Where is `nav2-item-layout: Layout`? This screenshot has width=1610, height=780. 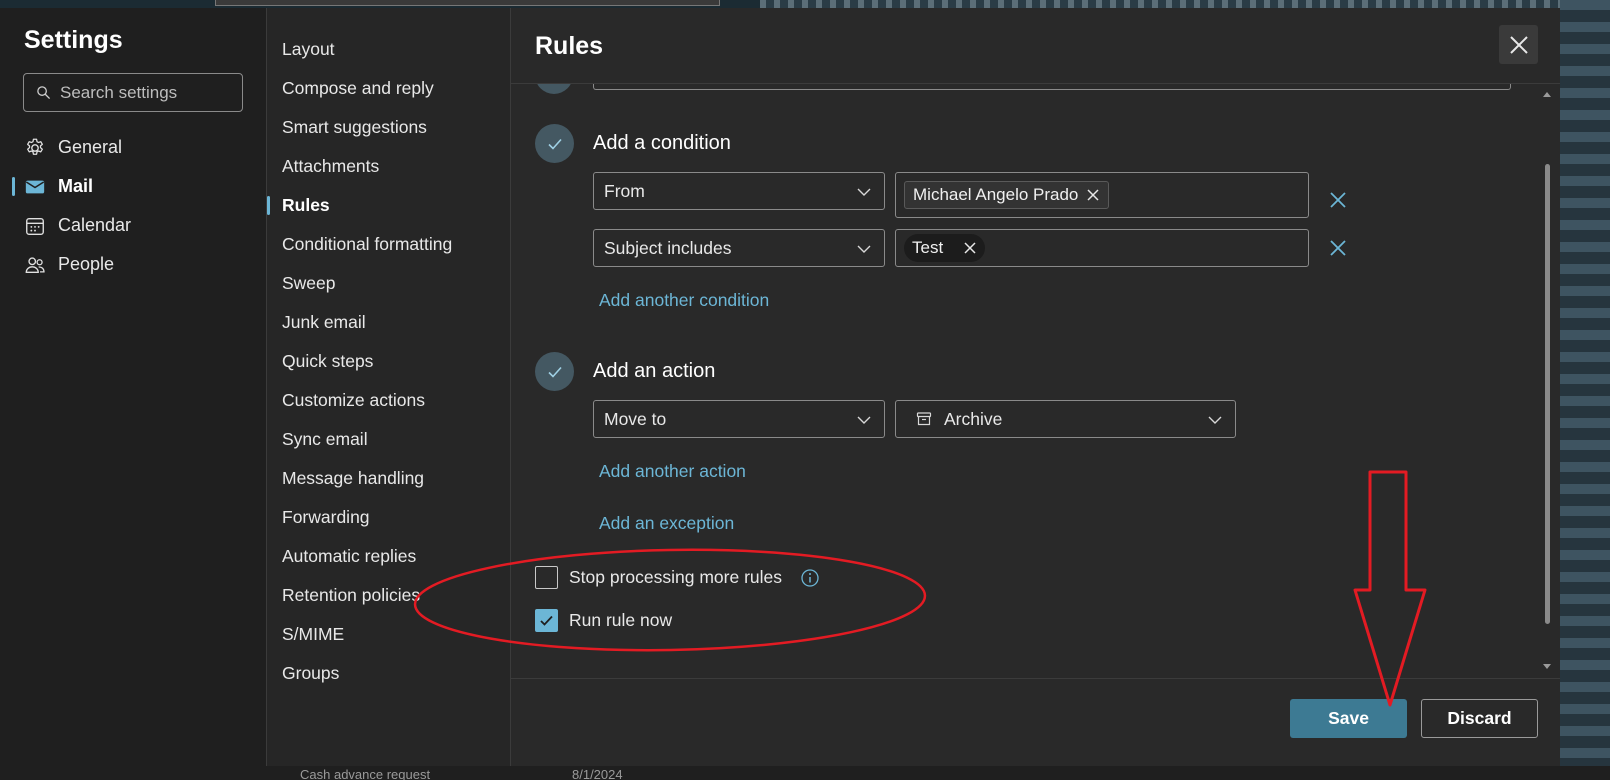
nav2-item-layout: Layout is located at coordinates (388, 49).